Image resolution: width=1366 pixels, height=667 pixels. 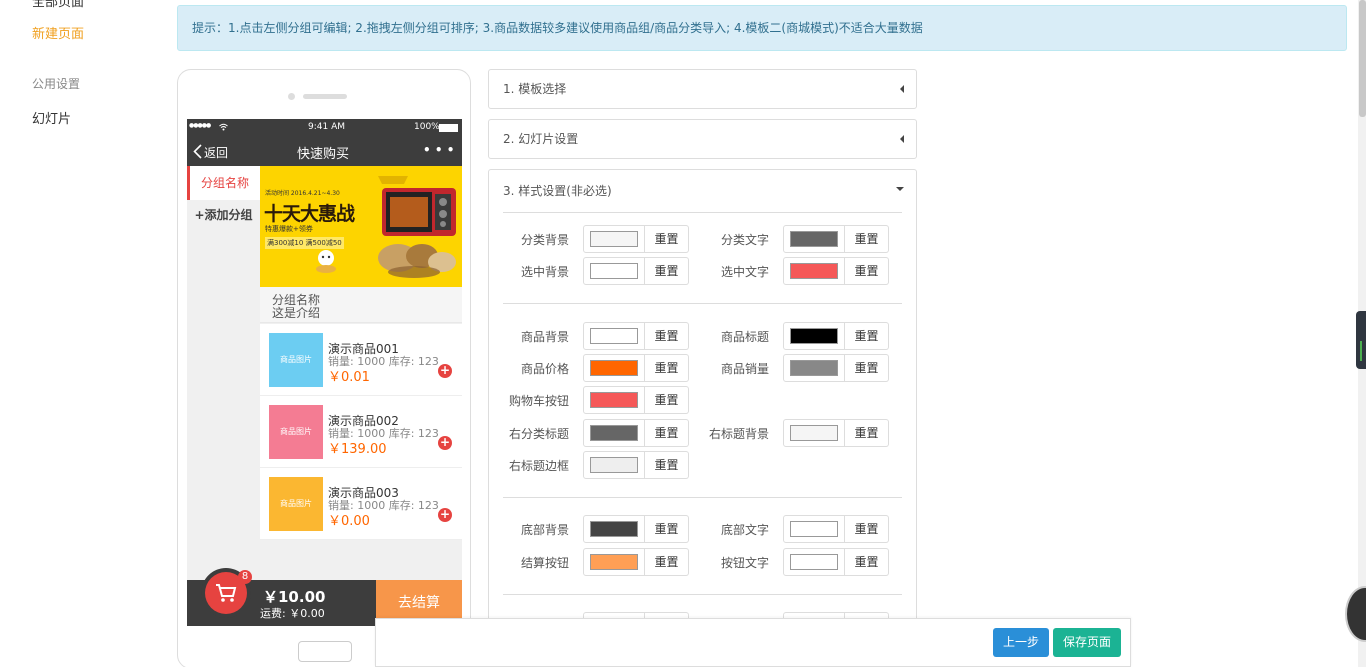 What do you see at coordinates (438, 150) in the screenshot?
I see `more-icon: • • •` at bounding box center [438, 150].